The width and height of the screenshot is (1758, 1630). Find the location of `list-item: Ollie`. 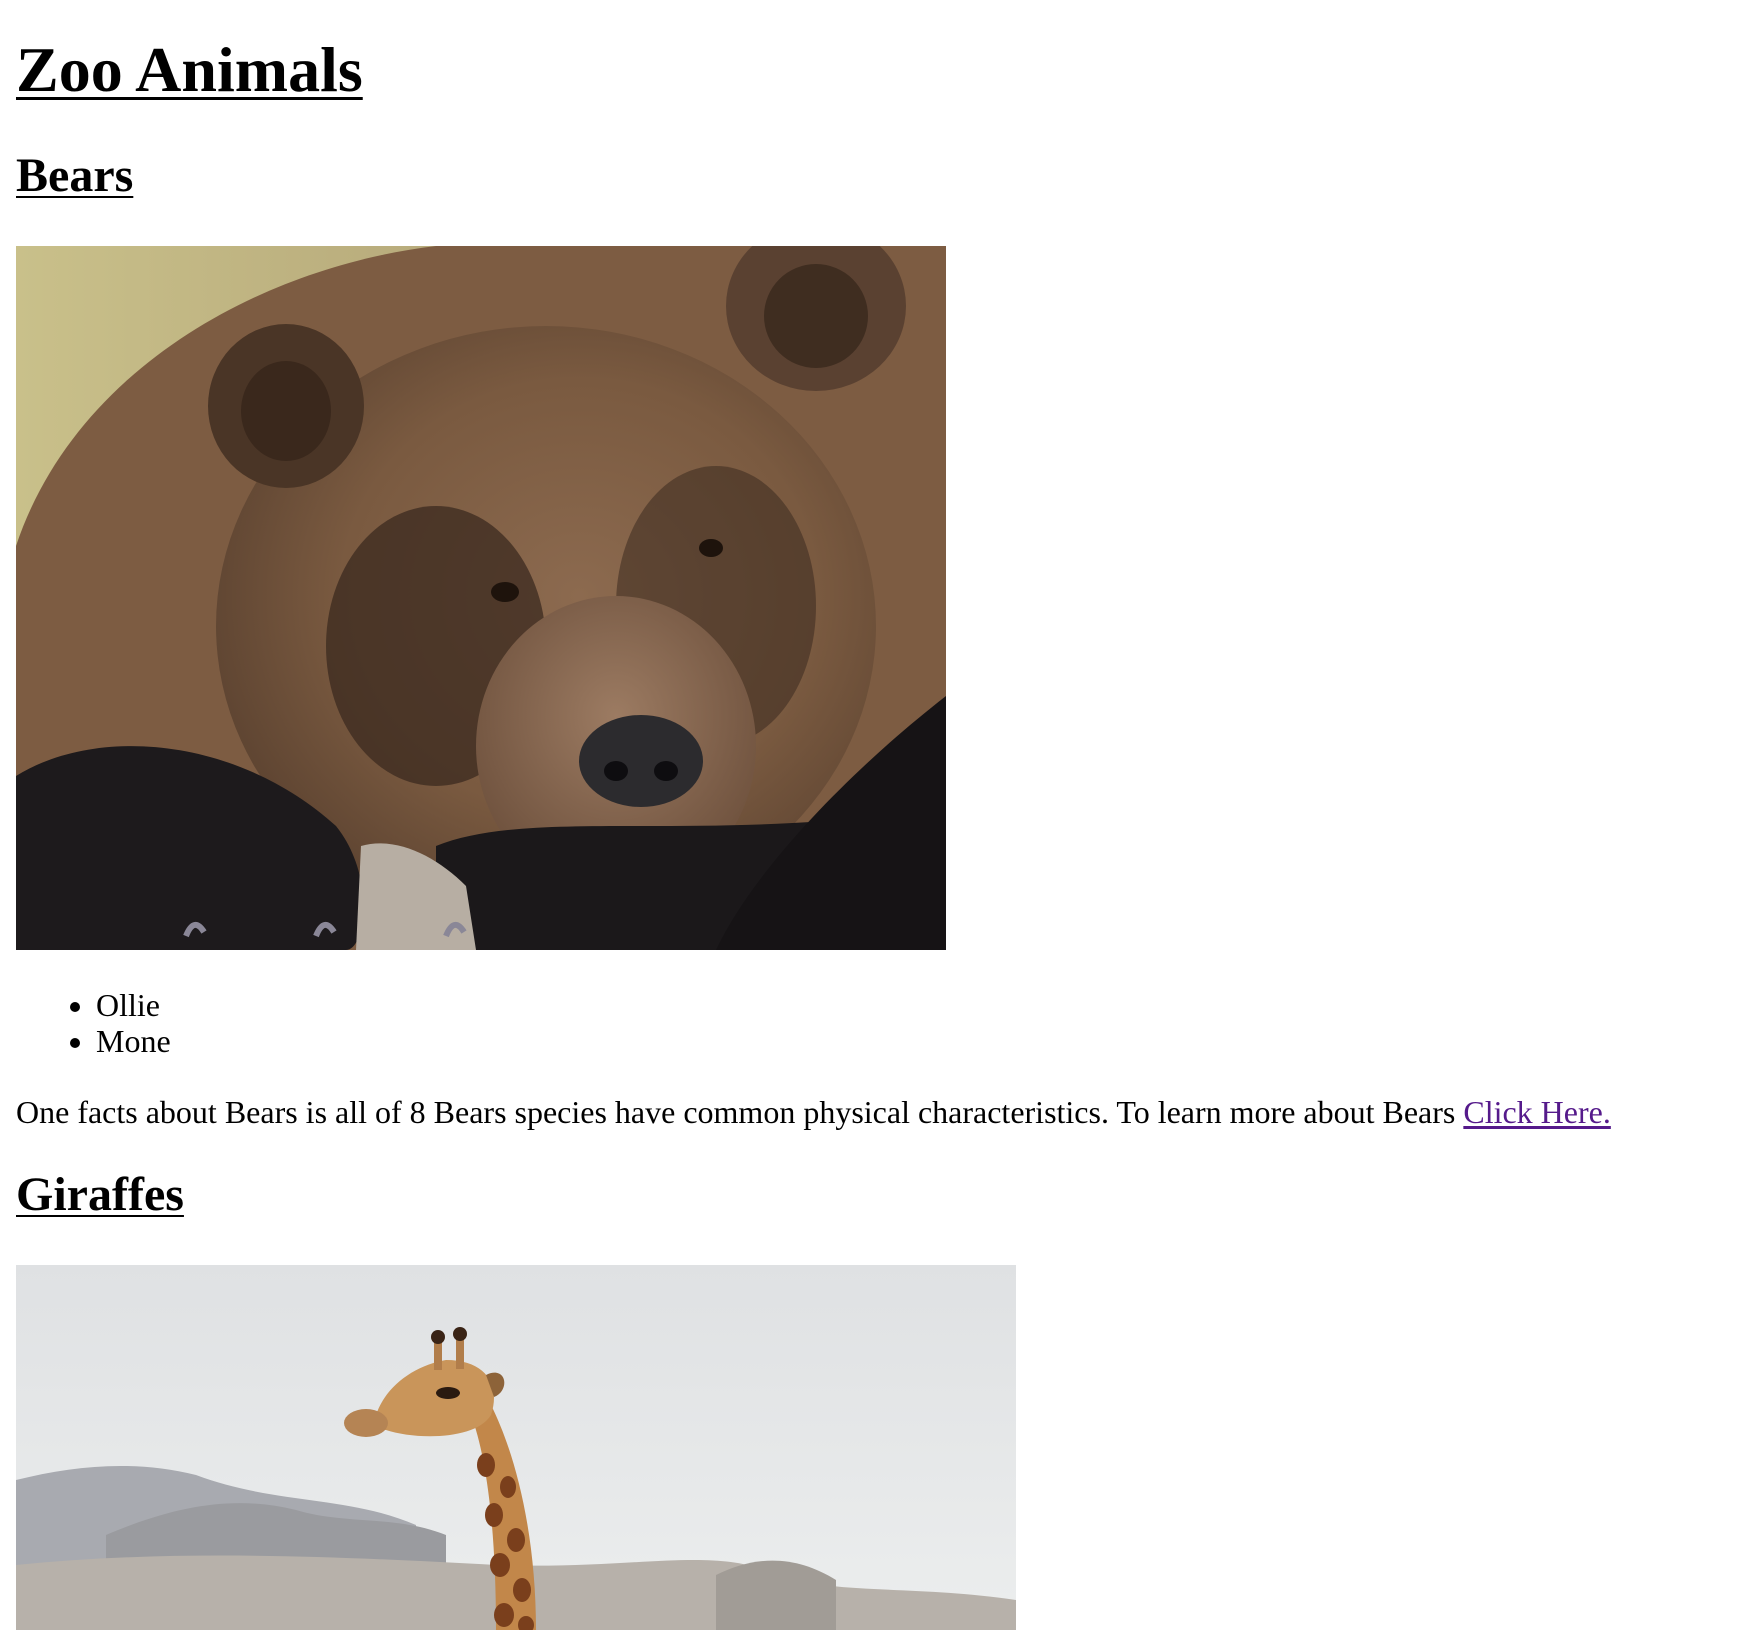

list-item: Ollie is located at coordinates (133, 1005).